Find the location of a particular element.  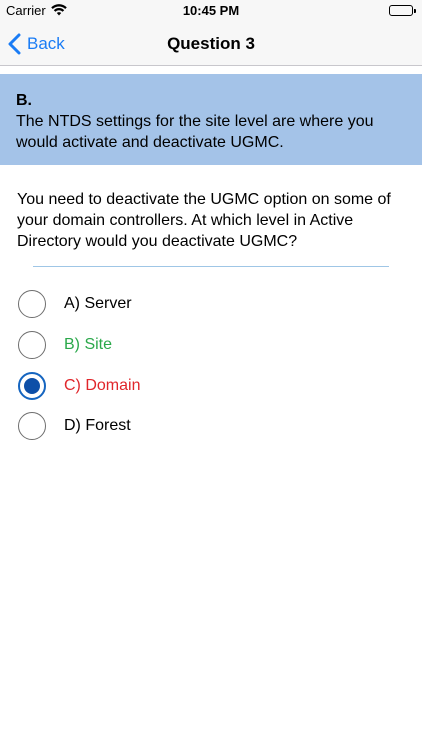

option-b: B) Site is located at coordinates (208, 345).